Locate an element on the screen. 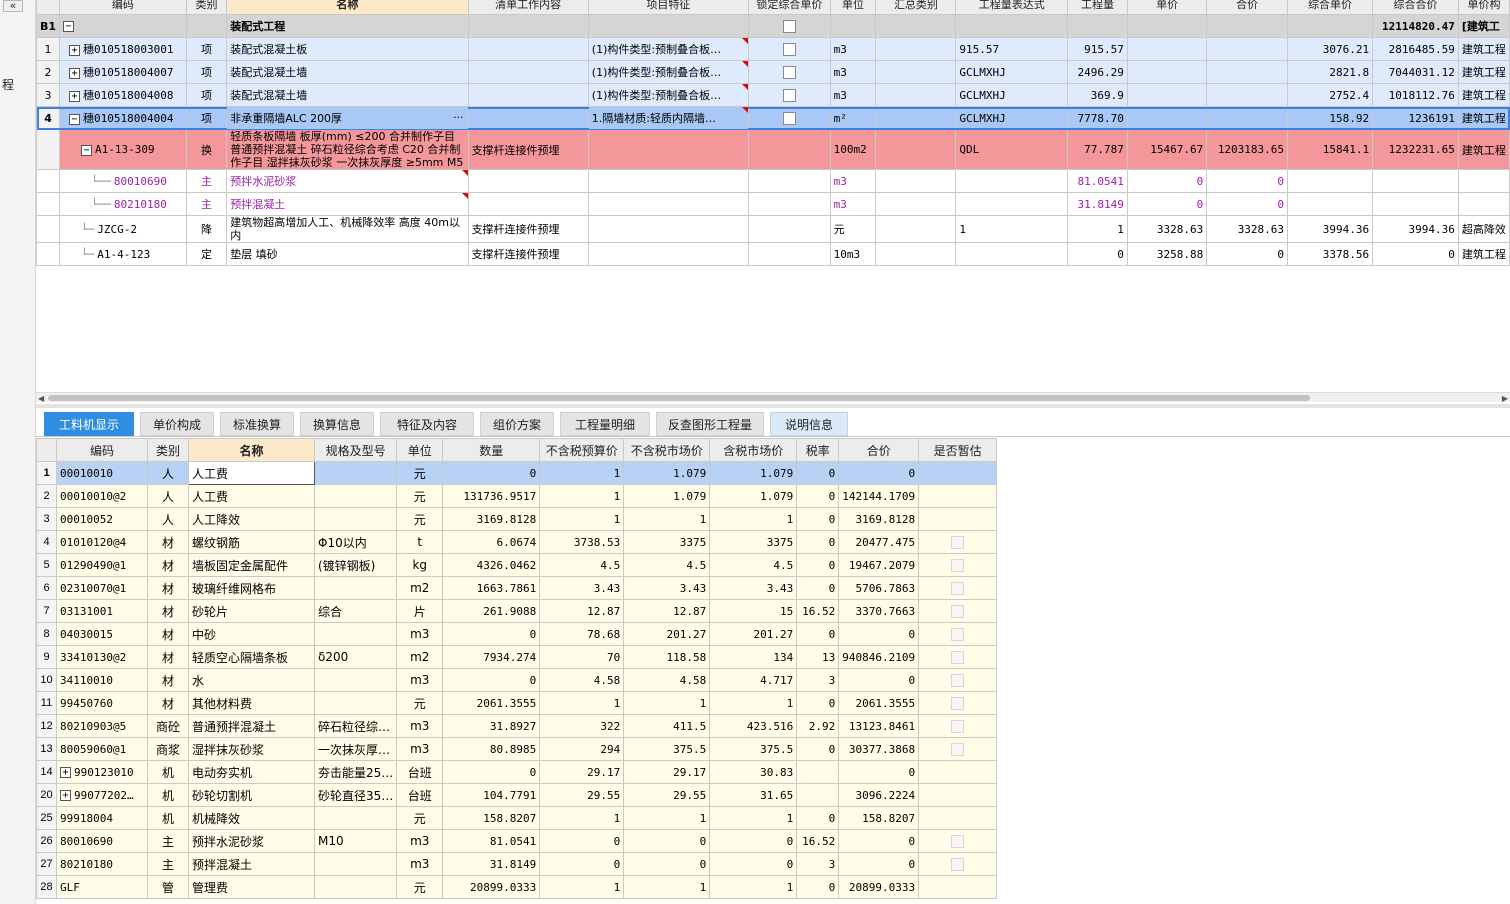  resource-code: 99450760 is located at coordinates (102, 703).